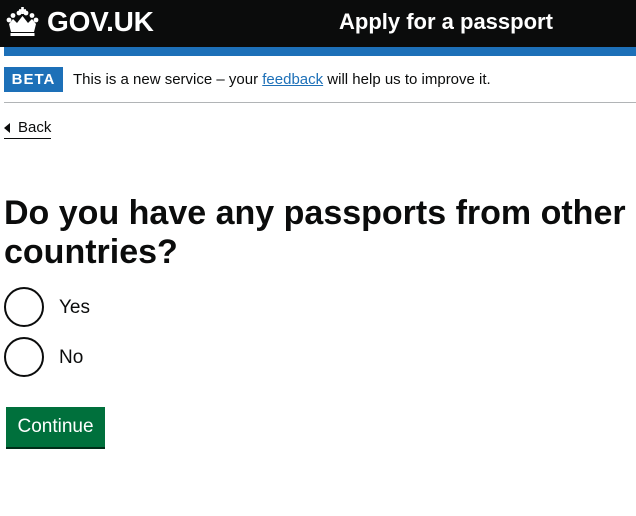  What do you see at coordinates (318, 23) in the screenshot?
I see `govuk-header: GOV.UK Apply for a passport` at bounding box center [318, 23].